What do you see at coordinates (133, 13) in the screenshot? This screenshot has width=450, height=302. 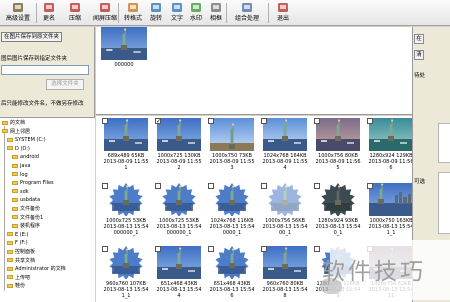 I see `toolbar-button-5: 转格式` at bounding box center [133, 13].